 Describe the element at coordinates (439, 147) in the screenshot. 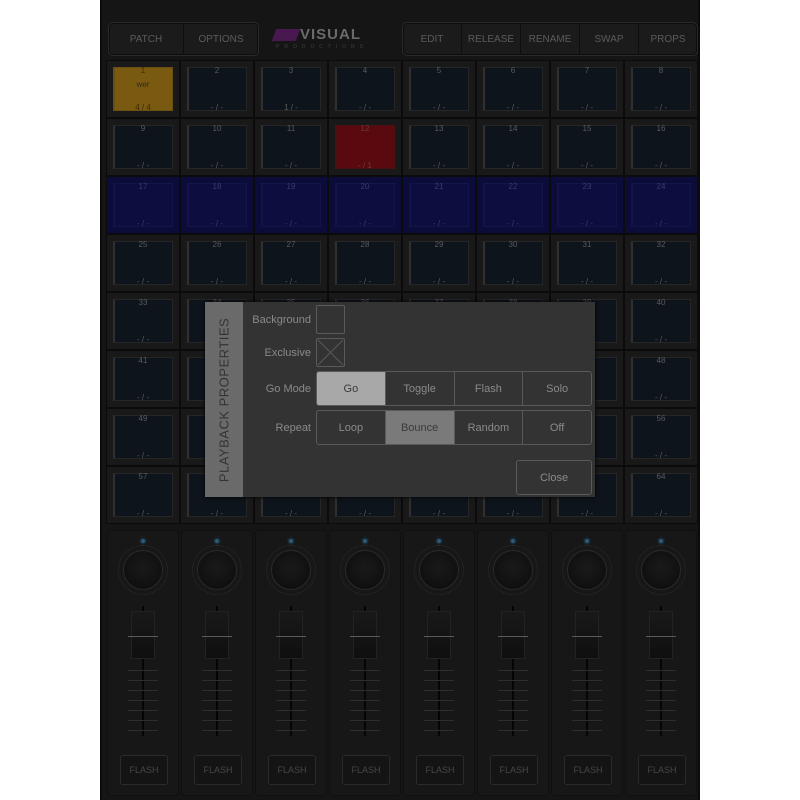

I see `playback-cell: 13 - / -` at that location.